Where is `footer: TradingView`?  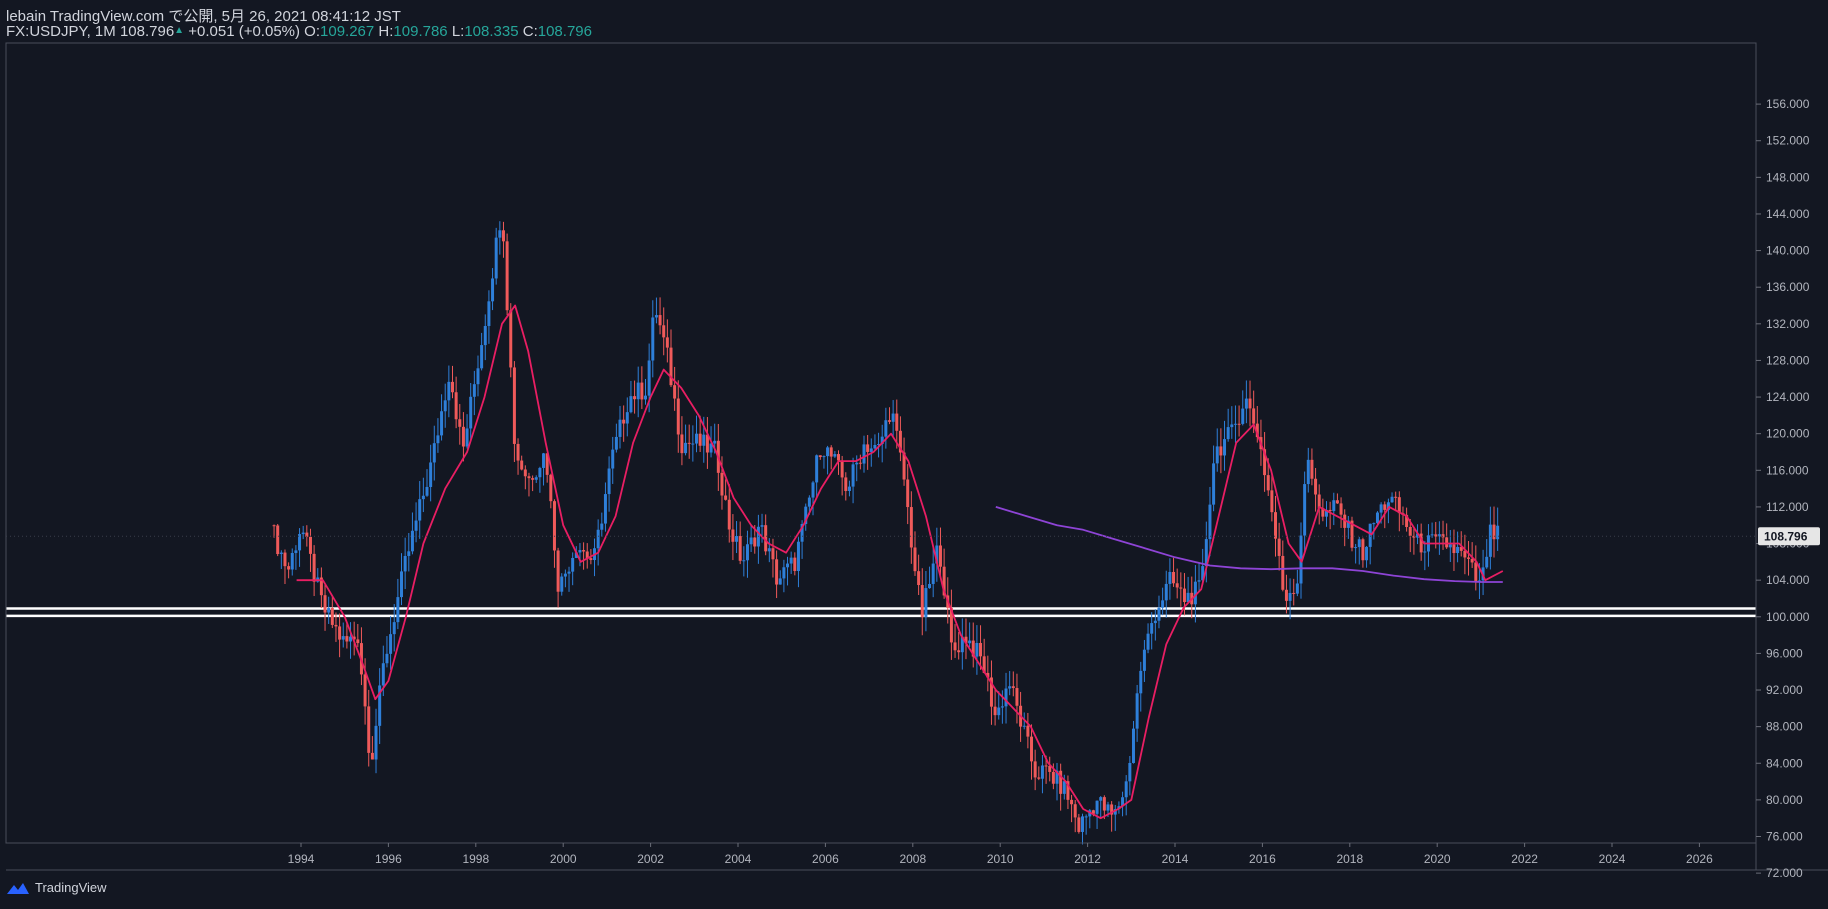 footer: TradingView is located at coordinates (56, 887).